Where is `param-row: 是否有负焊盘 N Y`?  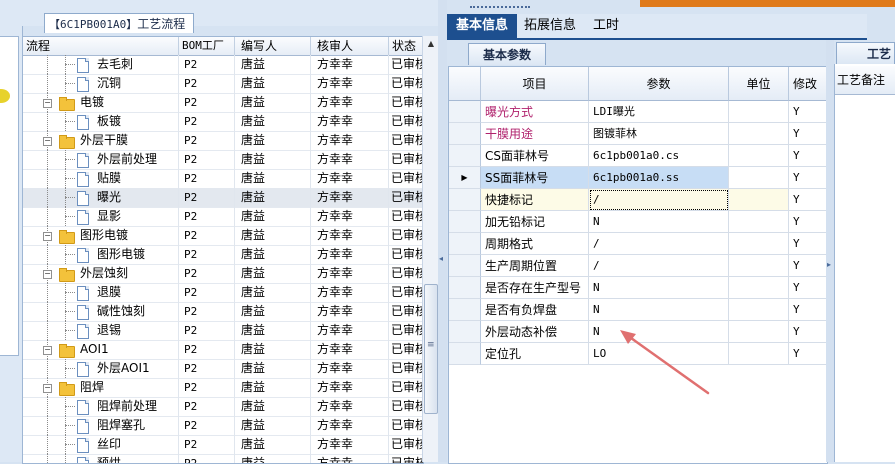
param-row: 是否有负焊盘 N Y is located at coordinates (638, 310).